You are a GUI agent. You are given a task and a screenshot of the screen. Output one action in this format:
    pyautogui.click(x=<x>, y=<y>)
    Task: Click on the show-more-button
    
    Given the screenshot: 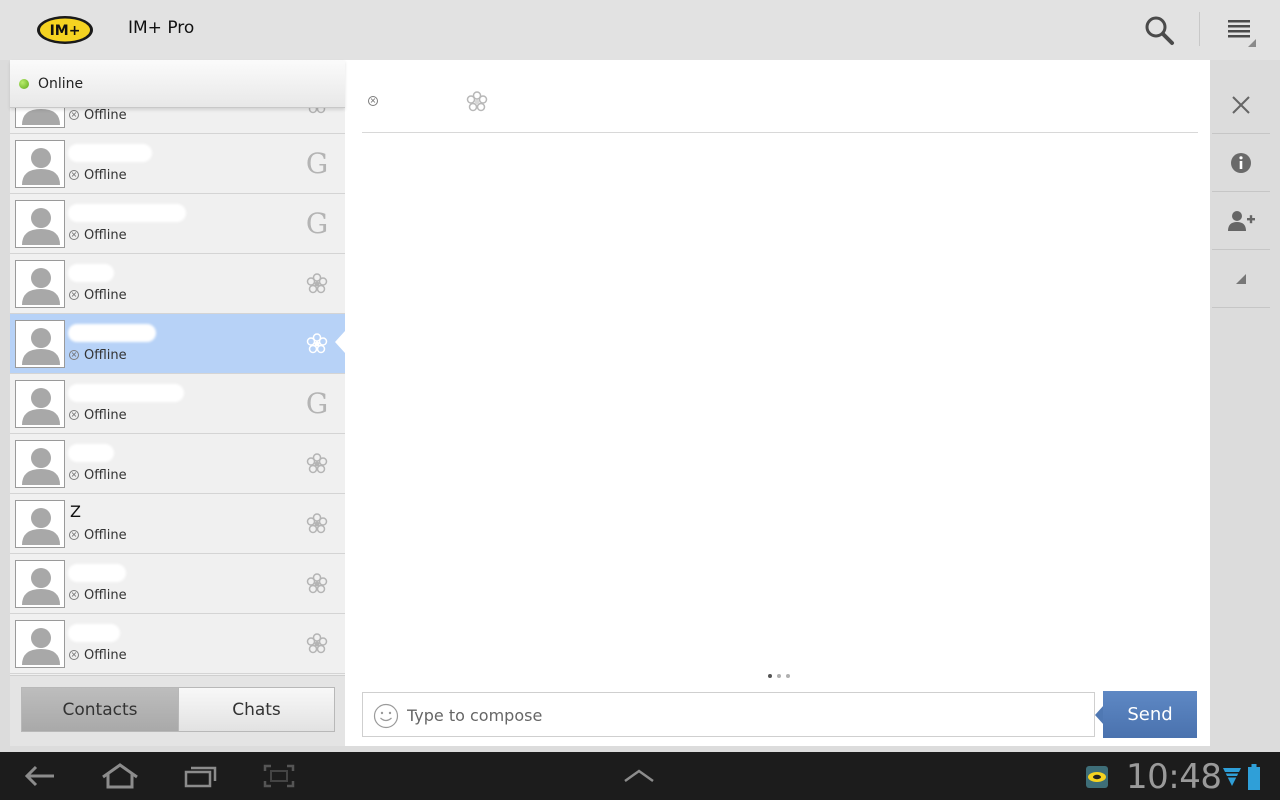 What is the action you would take?
    pyautogui.click(x=639, y=776)
    